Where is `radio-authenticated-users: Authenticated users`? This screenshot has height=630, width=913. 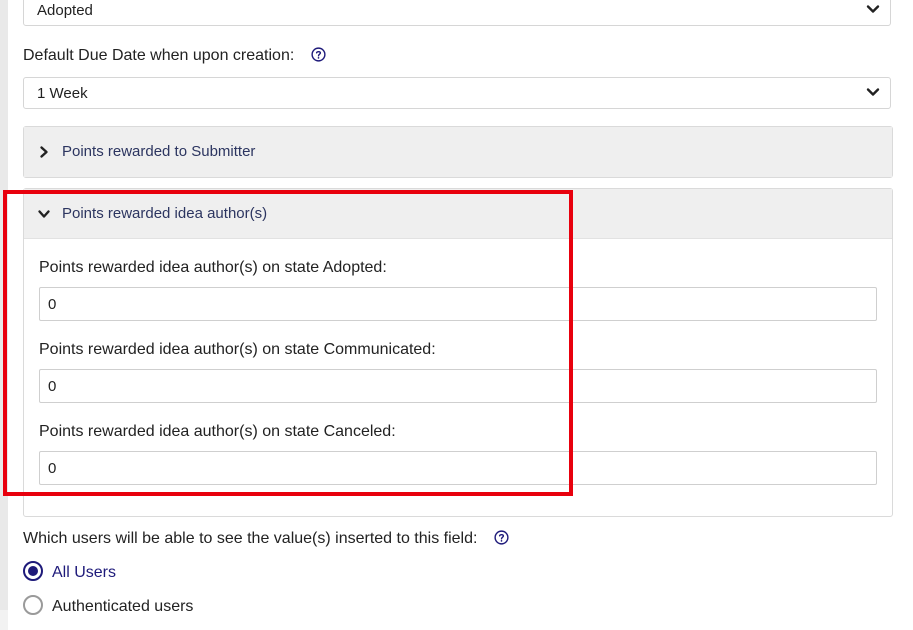
radio-authenticated-users: Authenticated users is located at coordinates (108, 605).